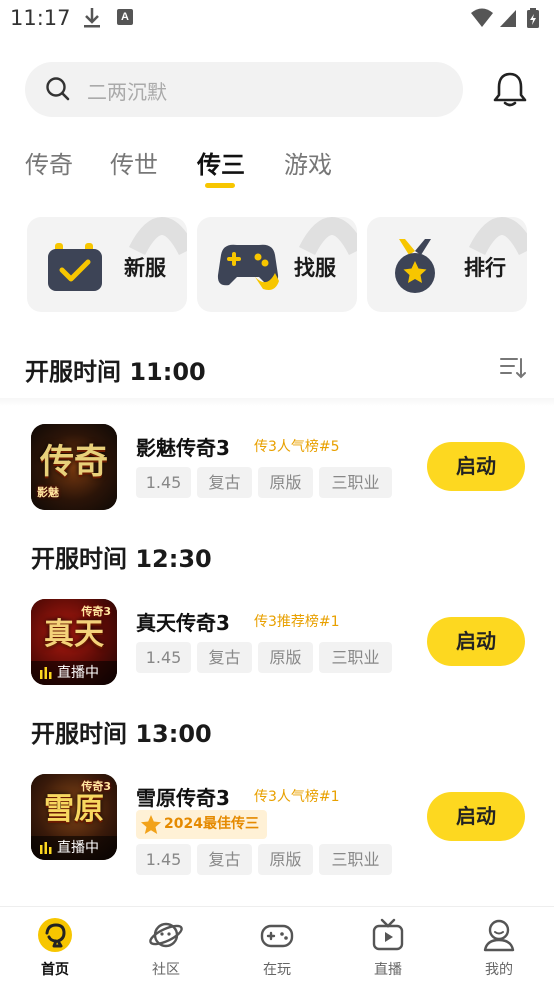 The height and width of the screenshot is (984, 554). I want to click on nav-label: 首页, so click(55, 970).